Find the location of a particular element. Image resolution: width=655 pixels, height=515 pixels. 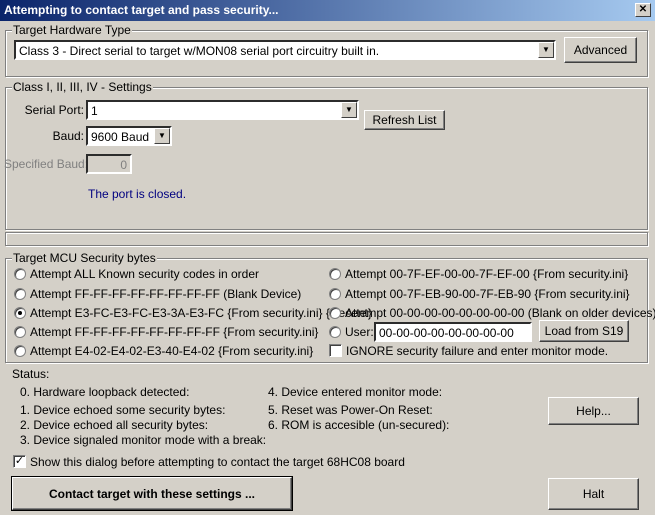

hardware-legend: Target Hardware Type is located at coordinates (72, 30).